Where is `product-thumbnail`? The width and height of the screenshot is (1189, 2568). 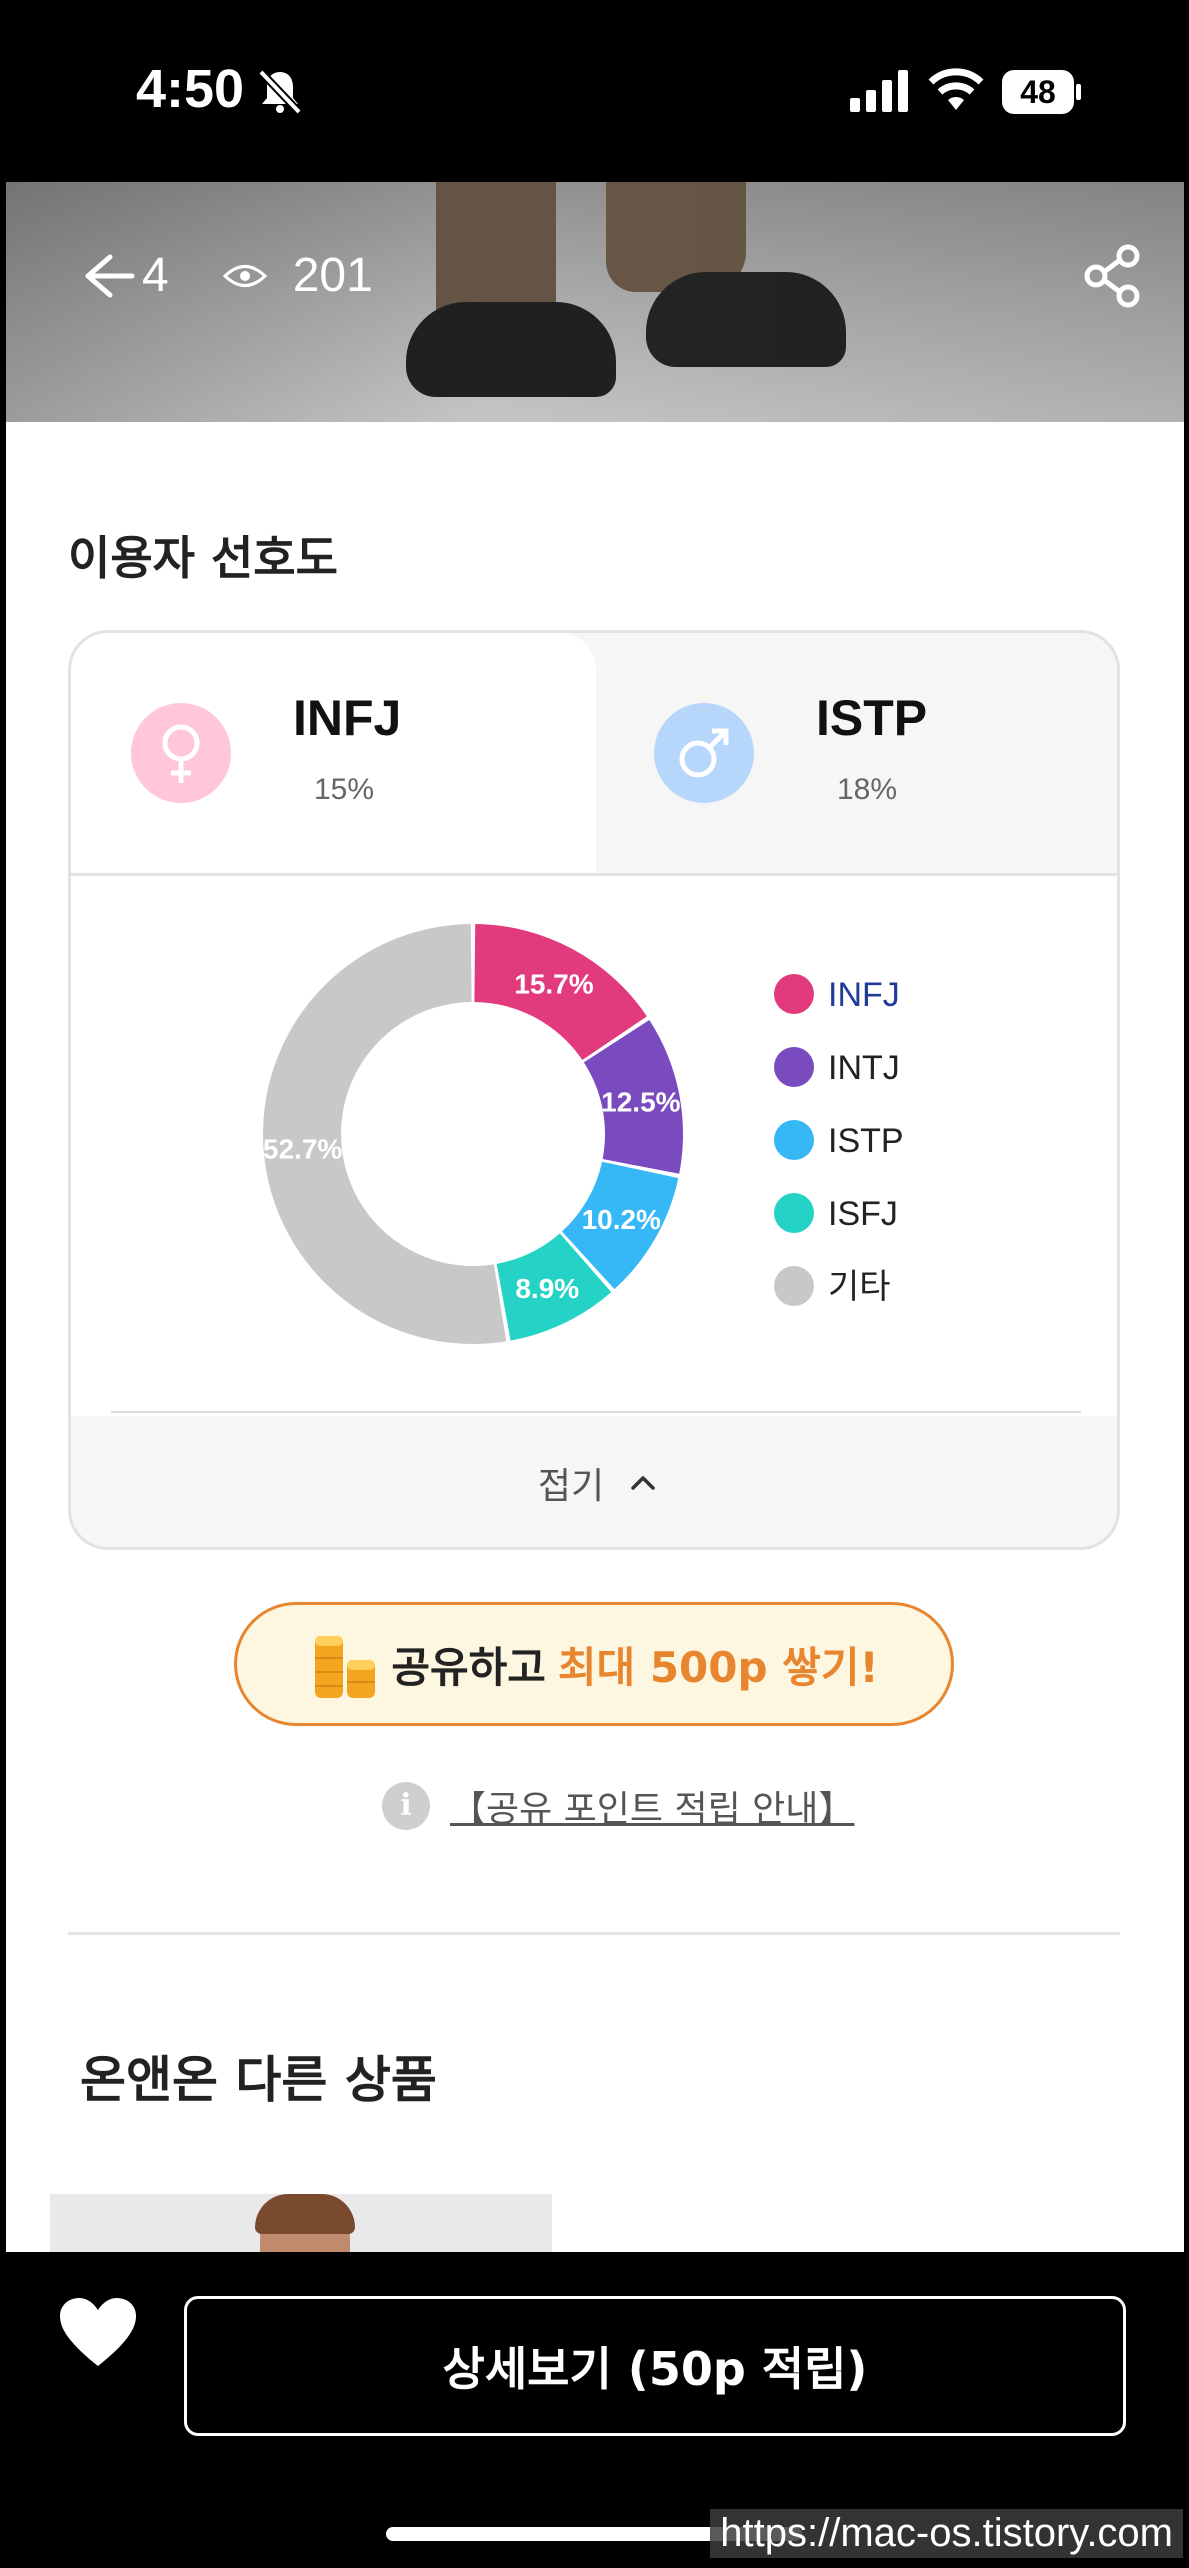 product-thumbnail is located at coordinates (301, 2223).